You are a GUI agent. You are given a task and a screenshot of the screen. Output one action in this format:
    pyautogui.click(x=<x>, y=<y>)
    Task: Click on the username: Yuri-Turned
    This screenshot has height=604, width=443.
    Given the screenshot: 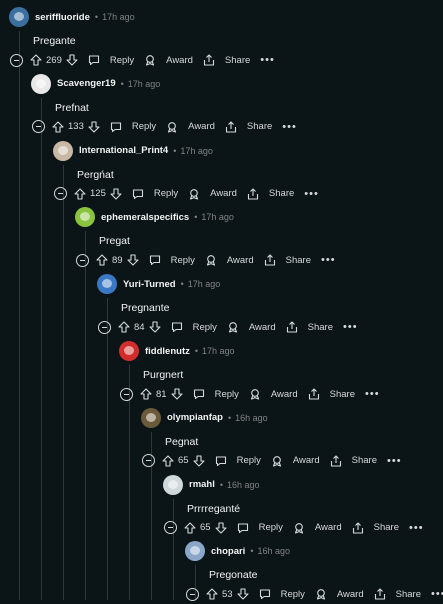 What is the action you would take?
    pyautogui.click(x=149, y=284)
    